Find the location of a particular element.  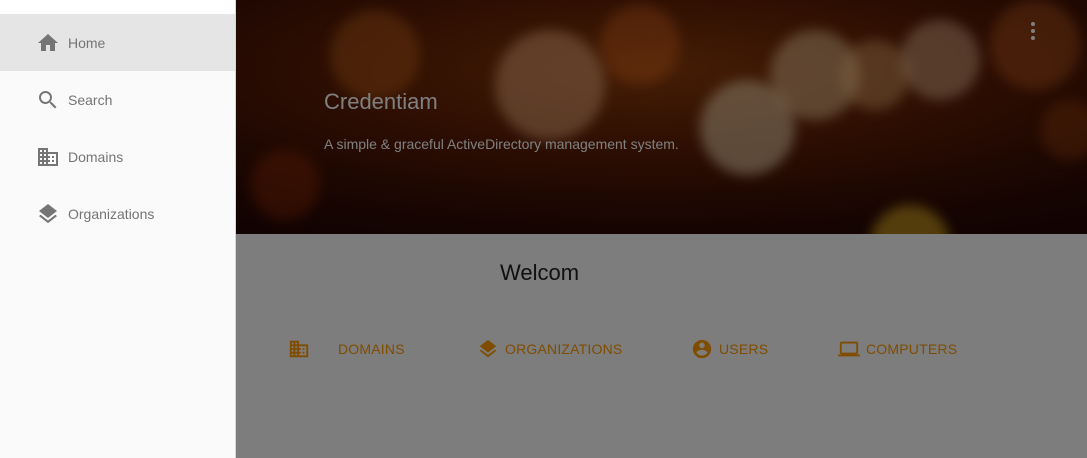

search-icon is located at coordinates (48, 99).